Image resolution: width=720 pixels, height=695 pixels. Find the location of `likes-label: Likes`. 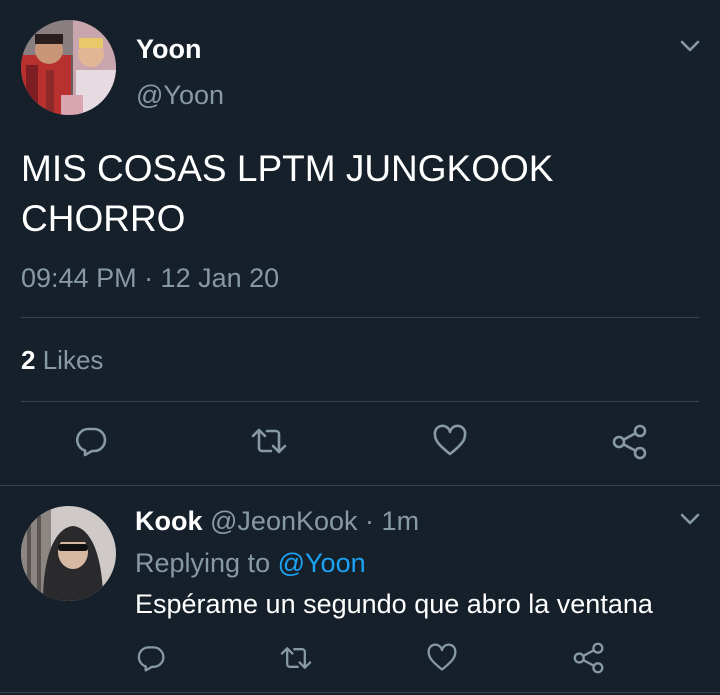

likes-label: Likes is located at coordinates (73, 360).